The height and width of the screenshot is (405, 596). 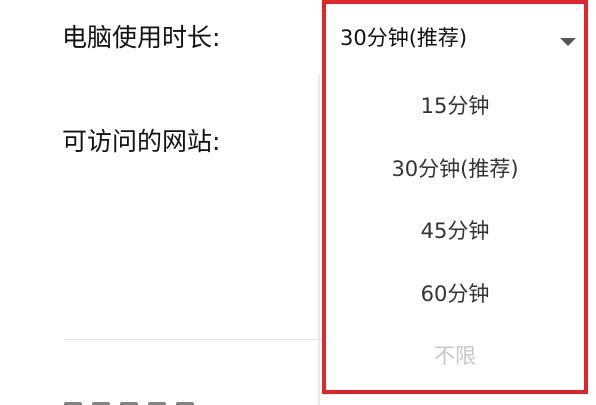 What do you see at coordinates (404, 38) in the screenshot?
I see `duration-selected-value: 30分钟(推荐)` at bounding box center [404, 38].